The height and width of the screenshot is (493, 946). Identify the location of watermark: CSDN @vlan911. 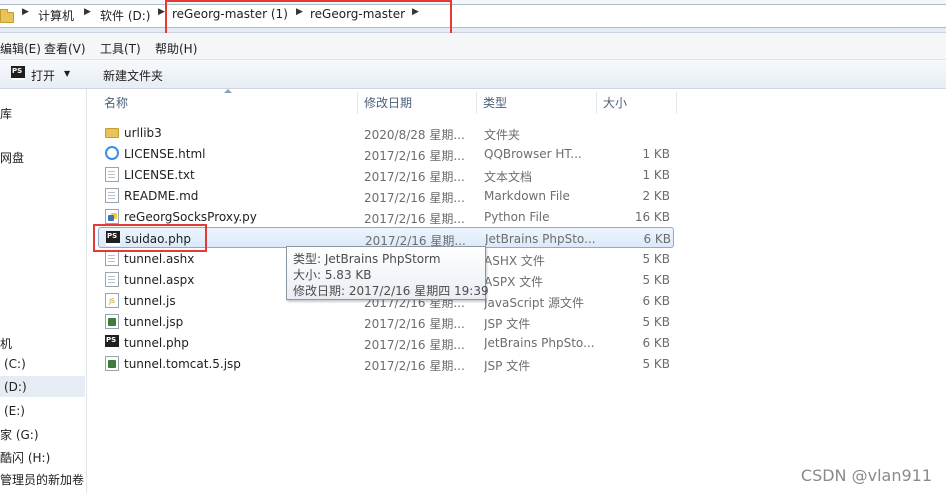
(866, 475).